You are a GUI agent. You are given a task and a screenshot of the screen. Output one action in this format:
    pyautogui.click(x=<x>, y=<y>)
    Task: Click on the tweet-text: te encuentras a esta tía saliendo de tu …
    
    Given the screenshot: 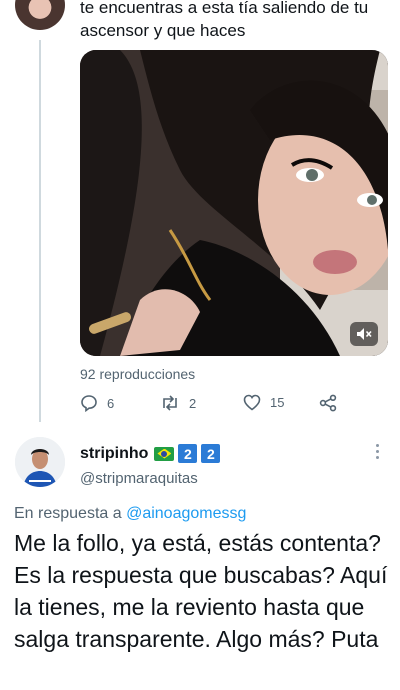 What is the action you would take?
    pyautogui.click(x=224, y=20)
    